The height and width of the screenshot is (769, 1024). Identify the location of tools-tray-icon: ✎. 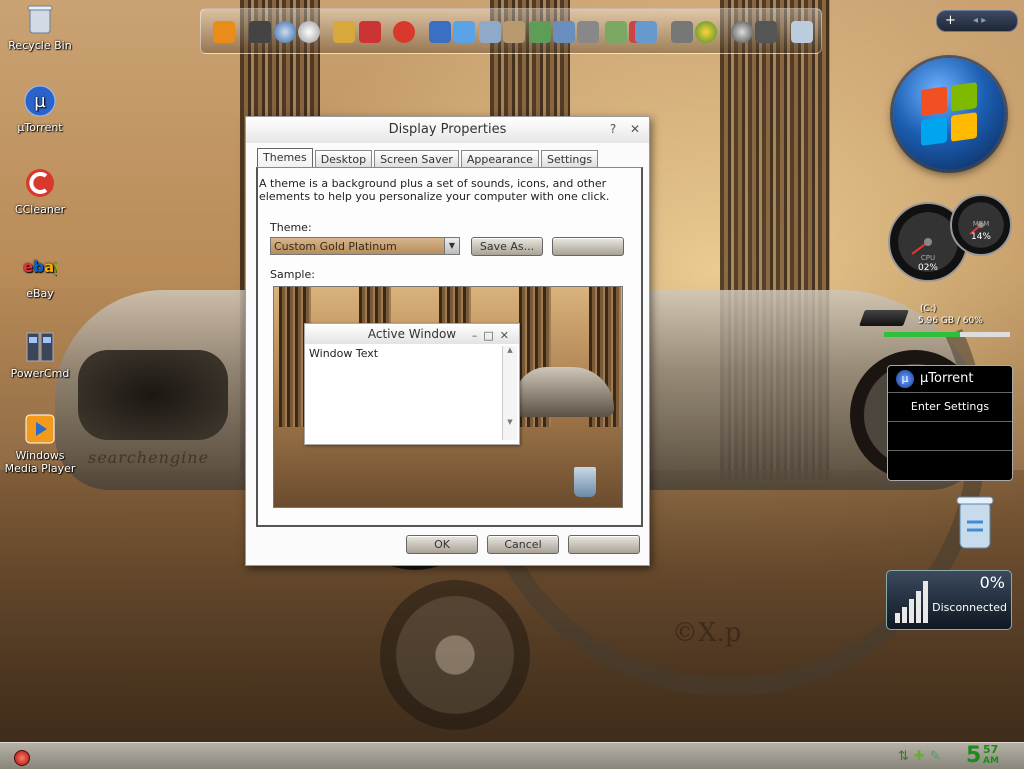
(935, 756).